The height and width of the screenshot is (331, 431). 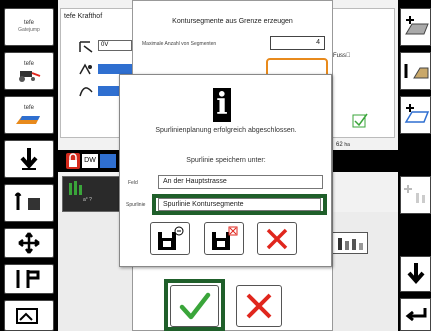 I want to click on save-new-icon, so click(x=171, y=238).